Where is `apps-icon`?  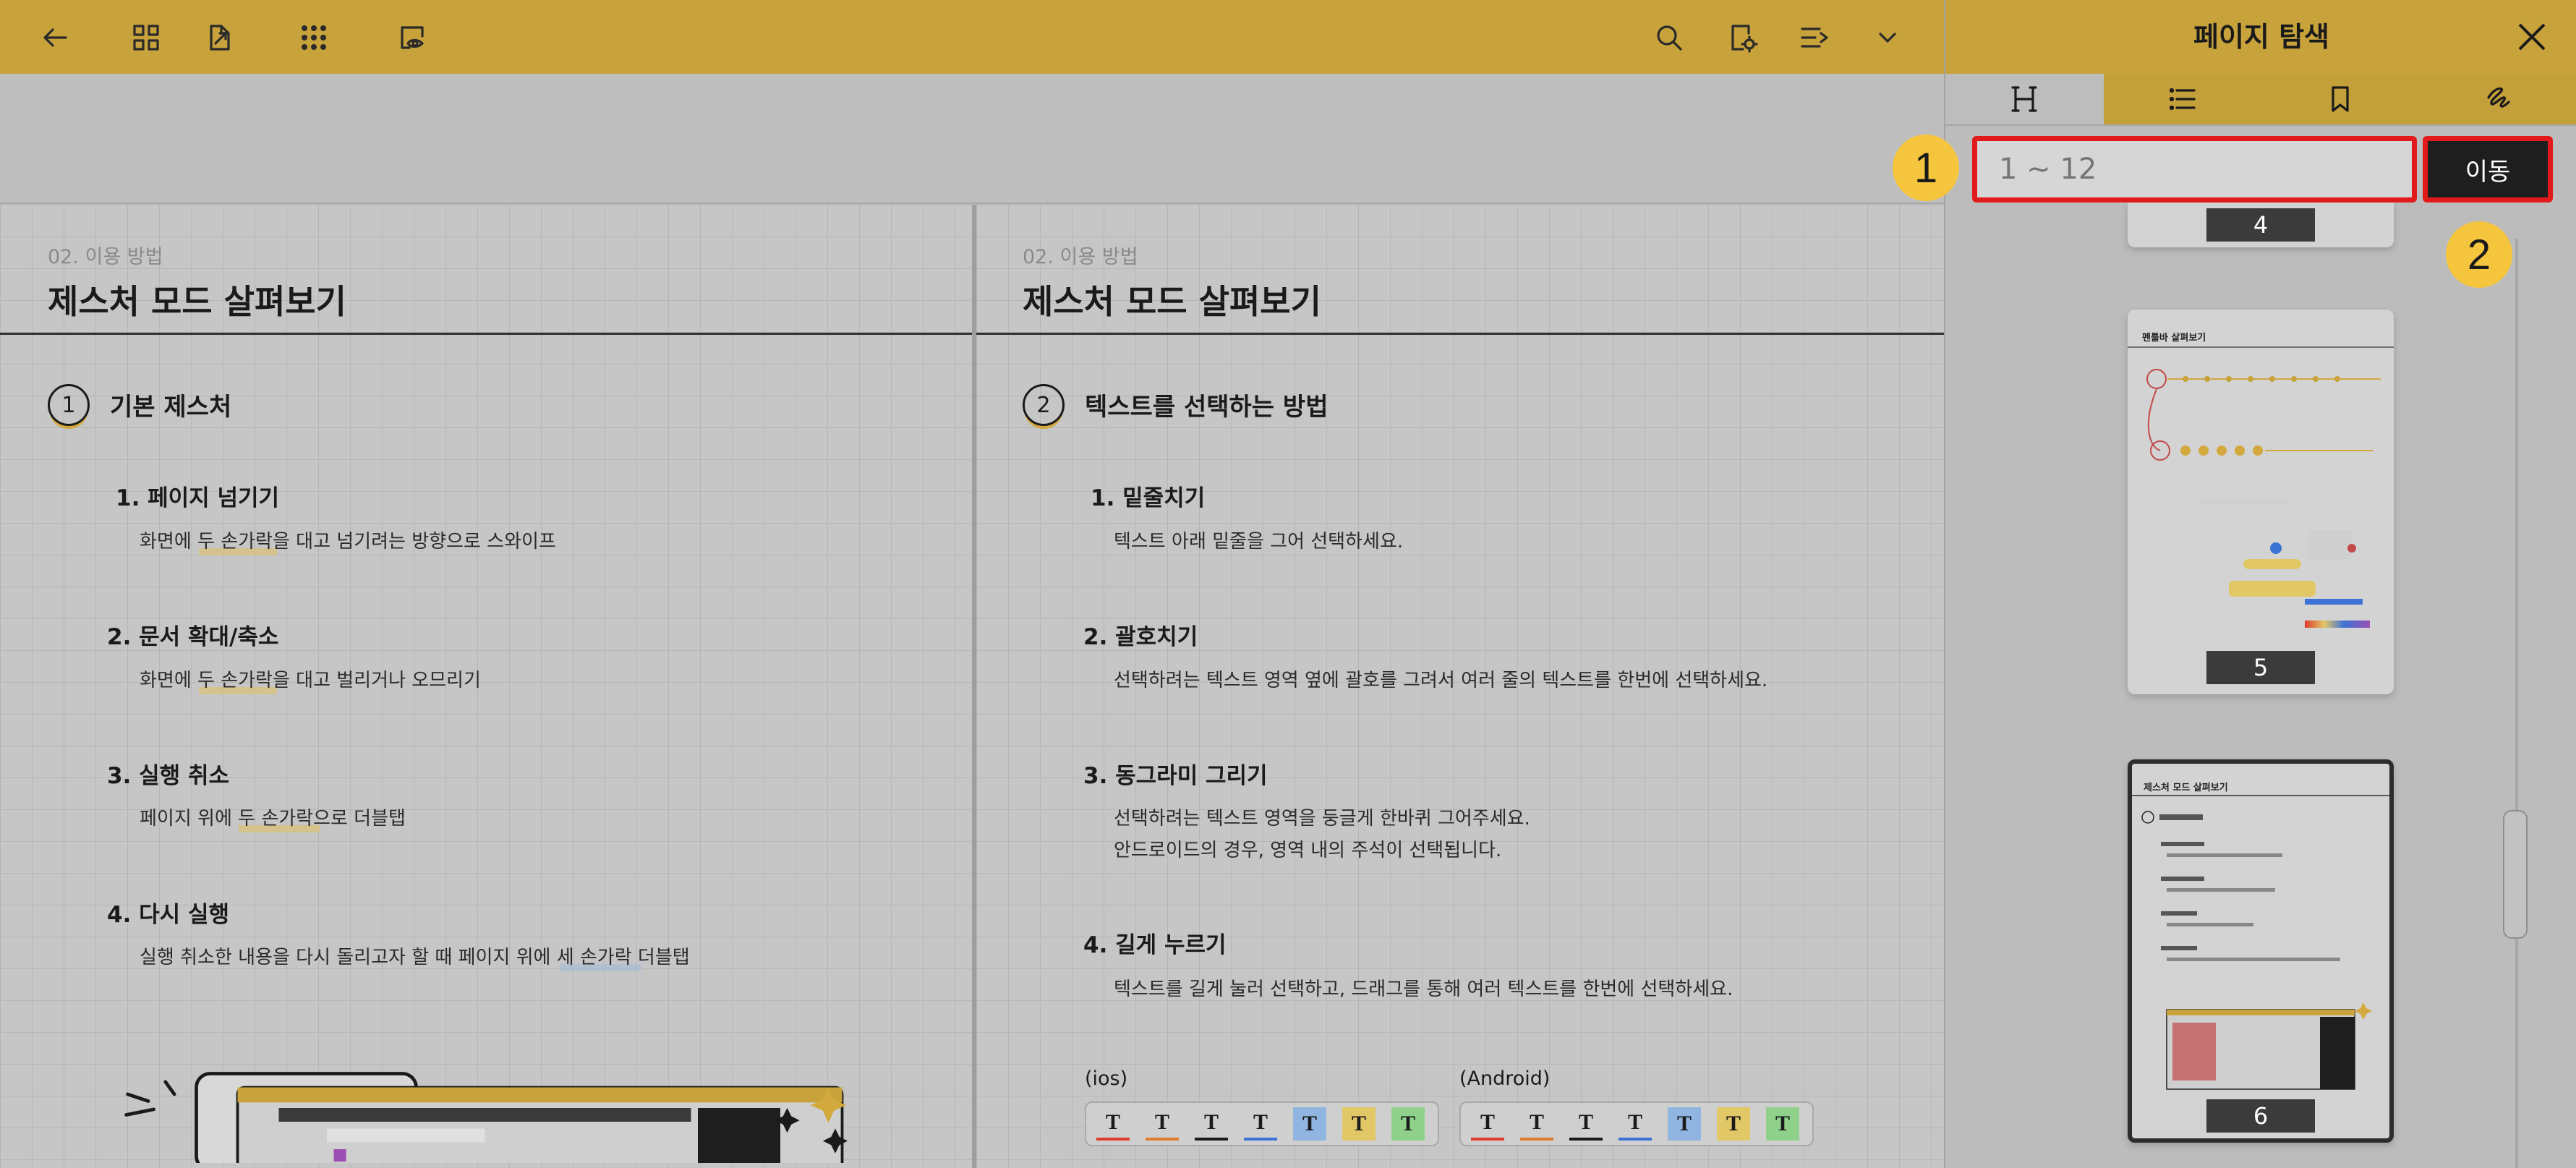 apps-icon is located at coordinates (314, 37).